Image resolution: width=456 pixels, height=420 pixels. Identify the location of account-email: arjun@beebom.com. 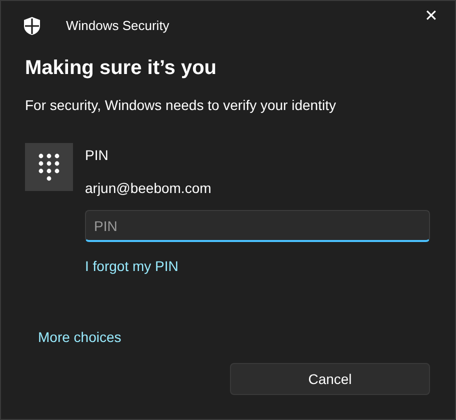
(148, 188).